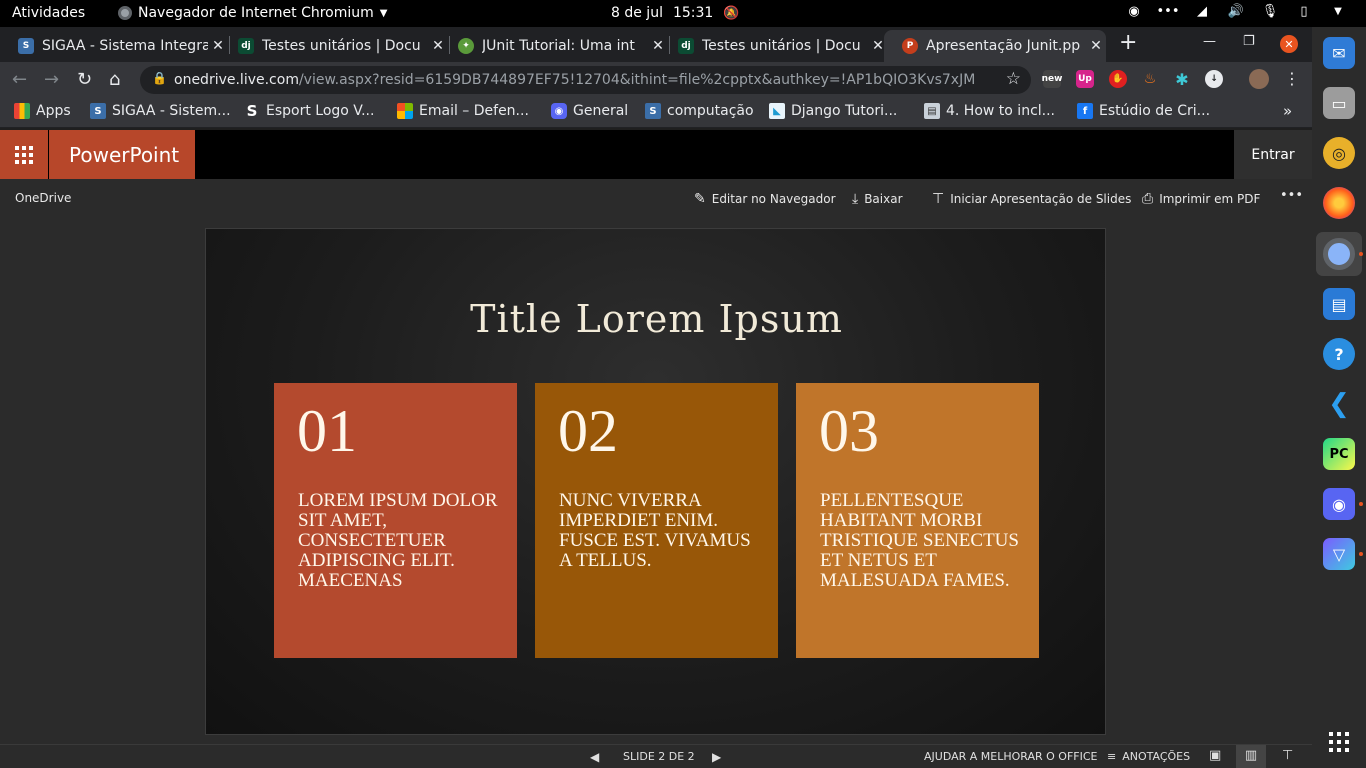 The image size is (1366, 768). I want to click on help-improve-office-link: AJUDAR A MELHORAR O OFFICE, so click(1011, 756).